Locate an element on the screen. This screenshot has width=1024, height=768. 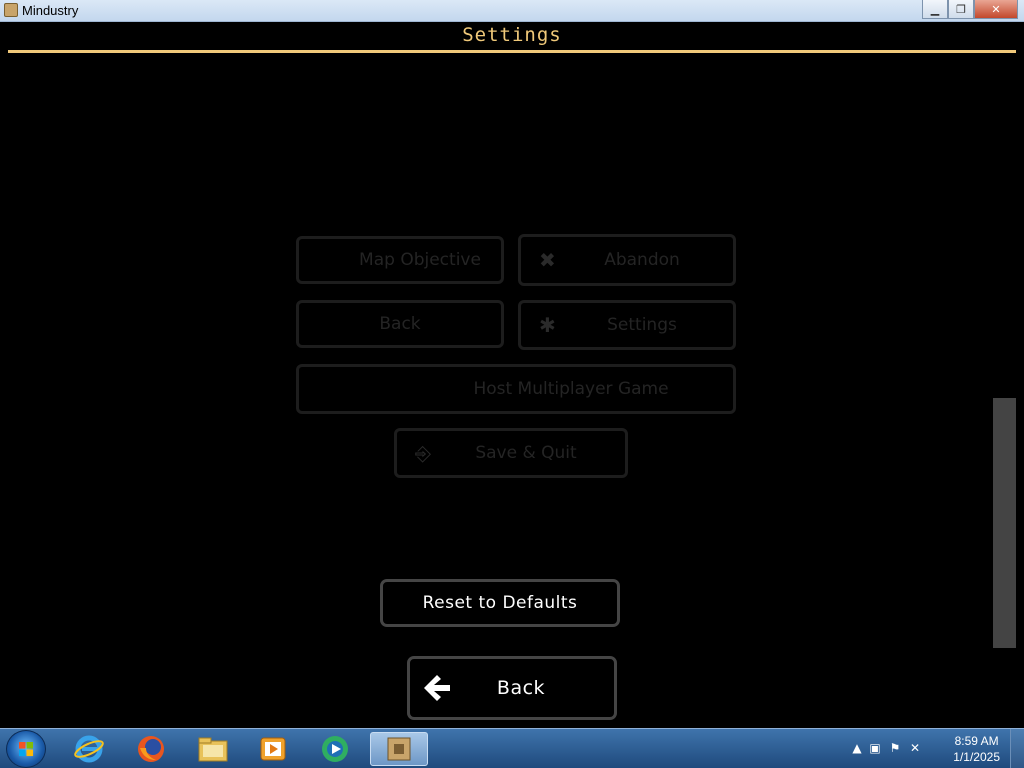
file-explorer-taskbar-button is located at coordinates (213, 749).